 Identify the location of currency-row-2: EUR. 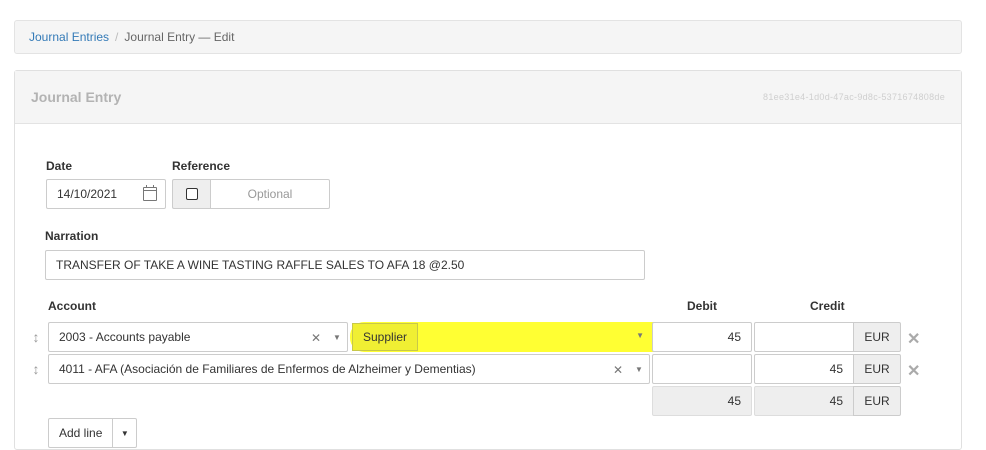
(877, 369).